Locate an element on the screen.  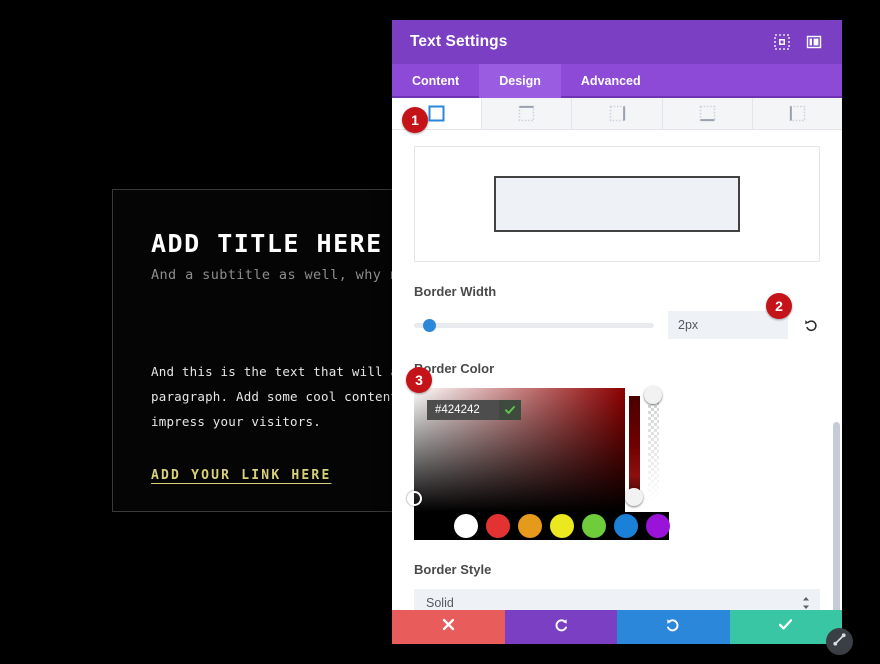
alpha-slider-thumb is located at coordinates (653, 395).